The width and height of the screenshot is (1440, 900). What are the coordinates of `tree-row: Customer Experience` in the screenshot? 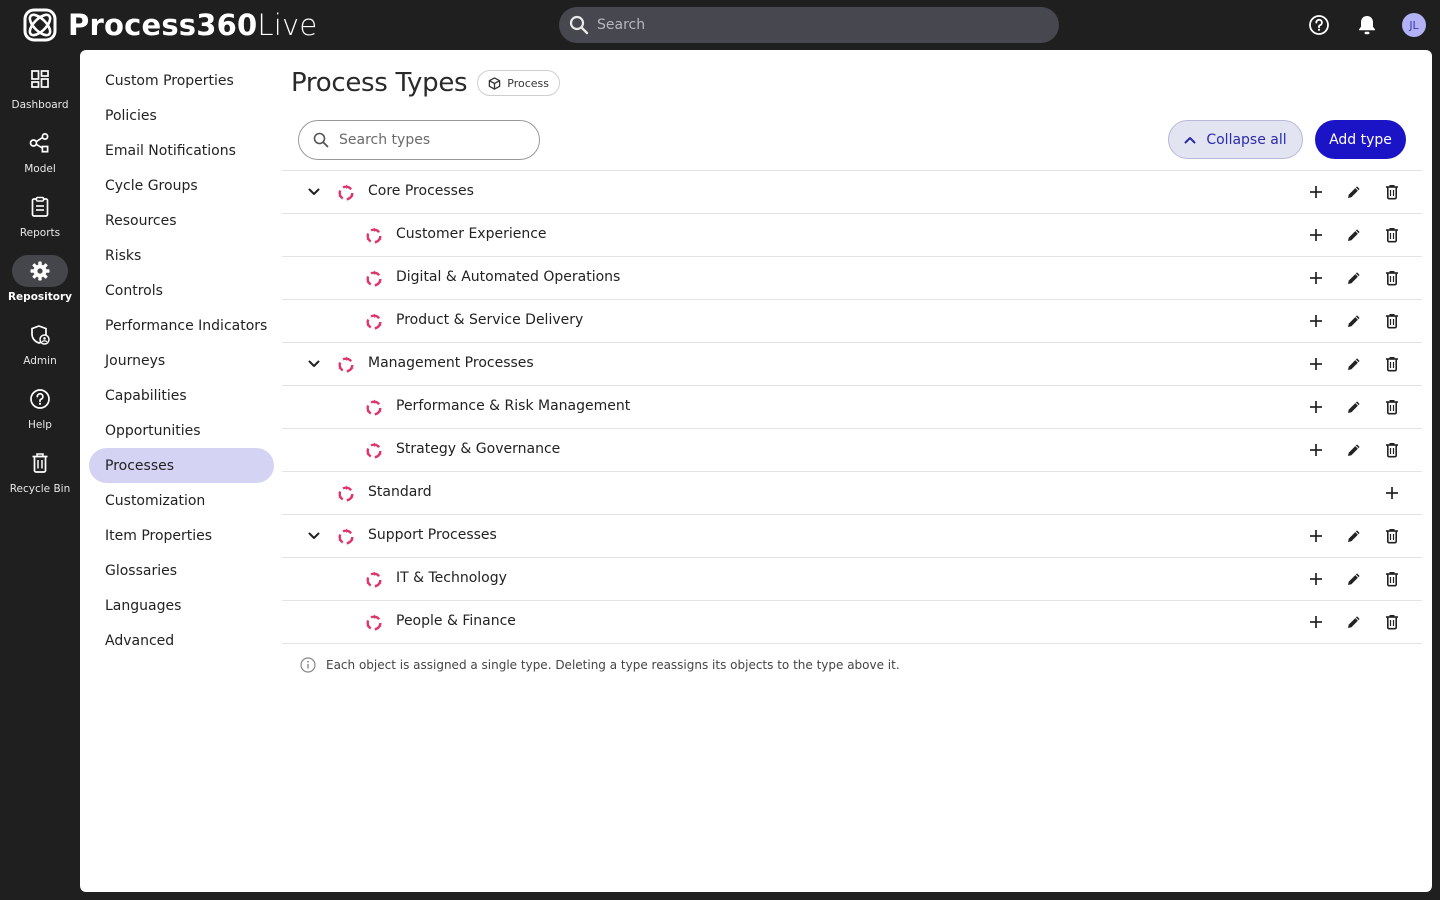 It's located at (852, 235).